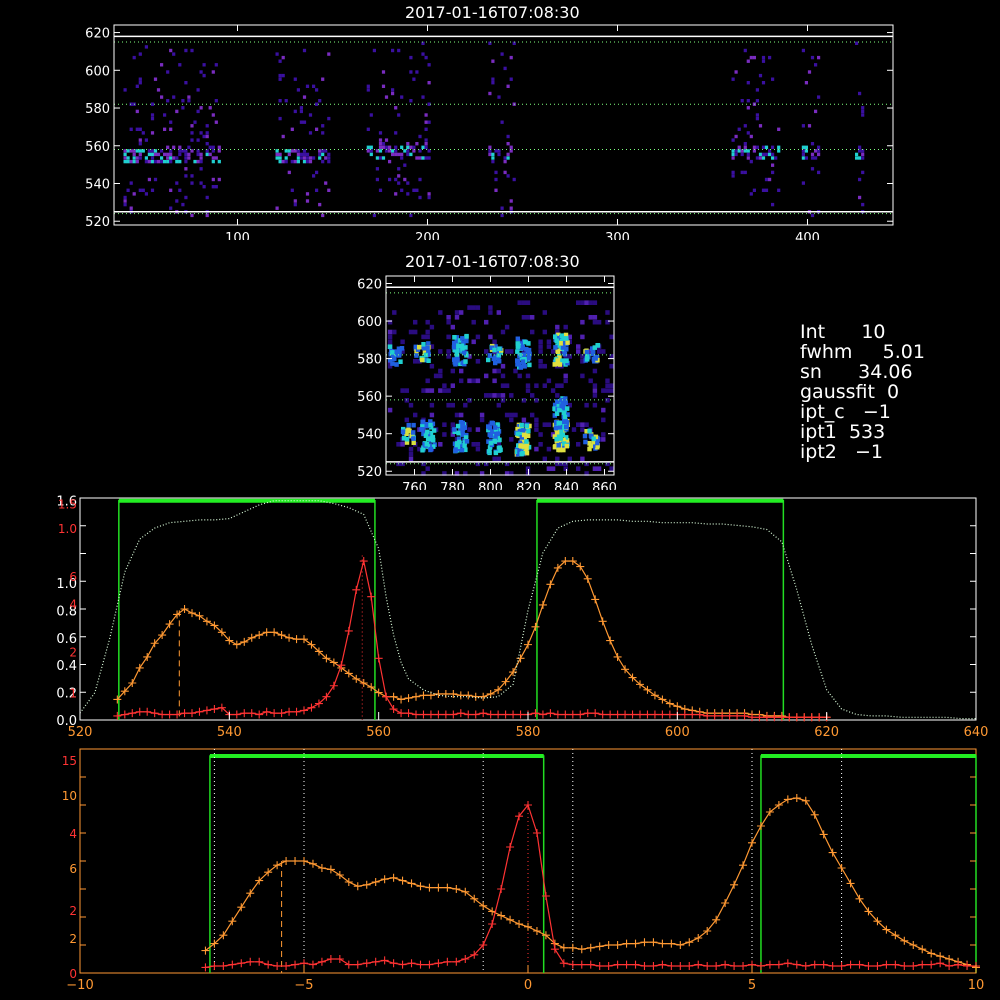 The height and width of the screenshot is (1000, 1000). Describe the element at coordinates (73, 974) in the screenshot. I see `y-tick-label-red: 0` at that location.